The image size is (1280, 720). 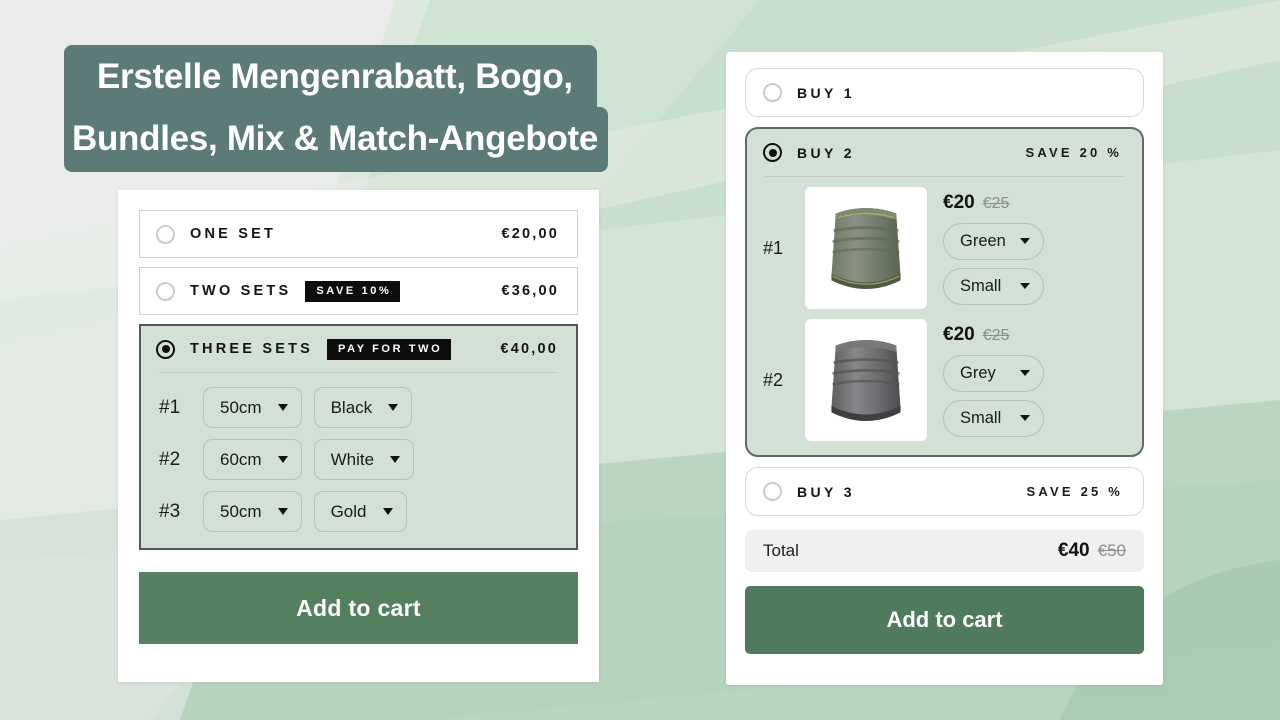 What do you see at coordinates (358, 234) in the screenshot?
I see `left-option-one-set: ONE SET €20,00` at bounding box center [358, 234].